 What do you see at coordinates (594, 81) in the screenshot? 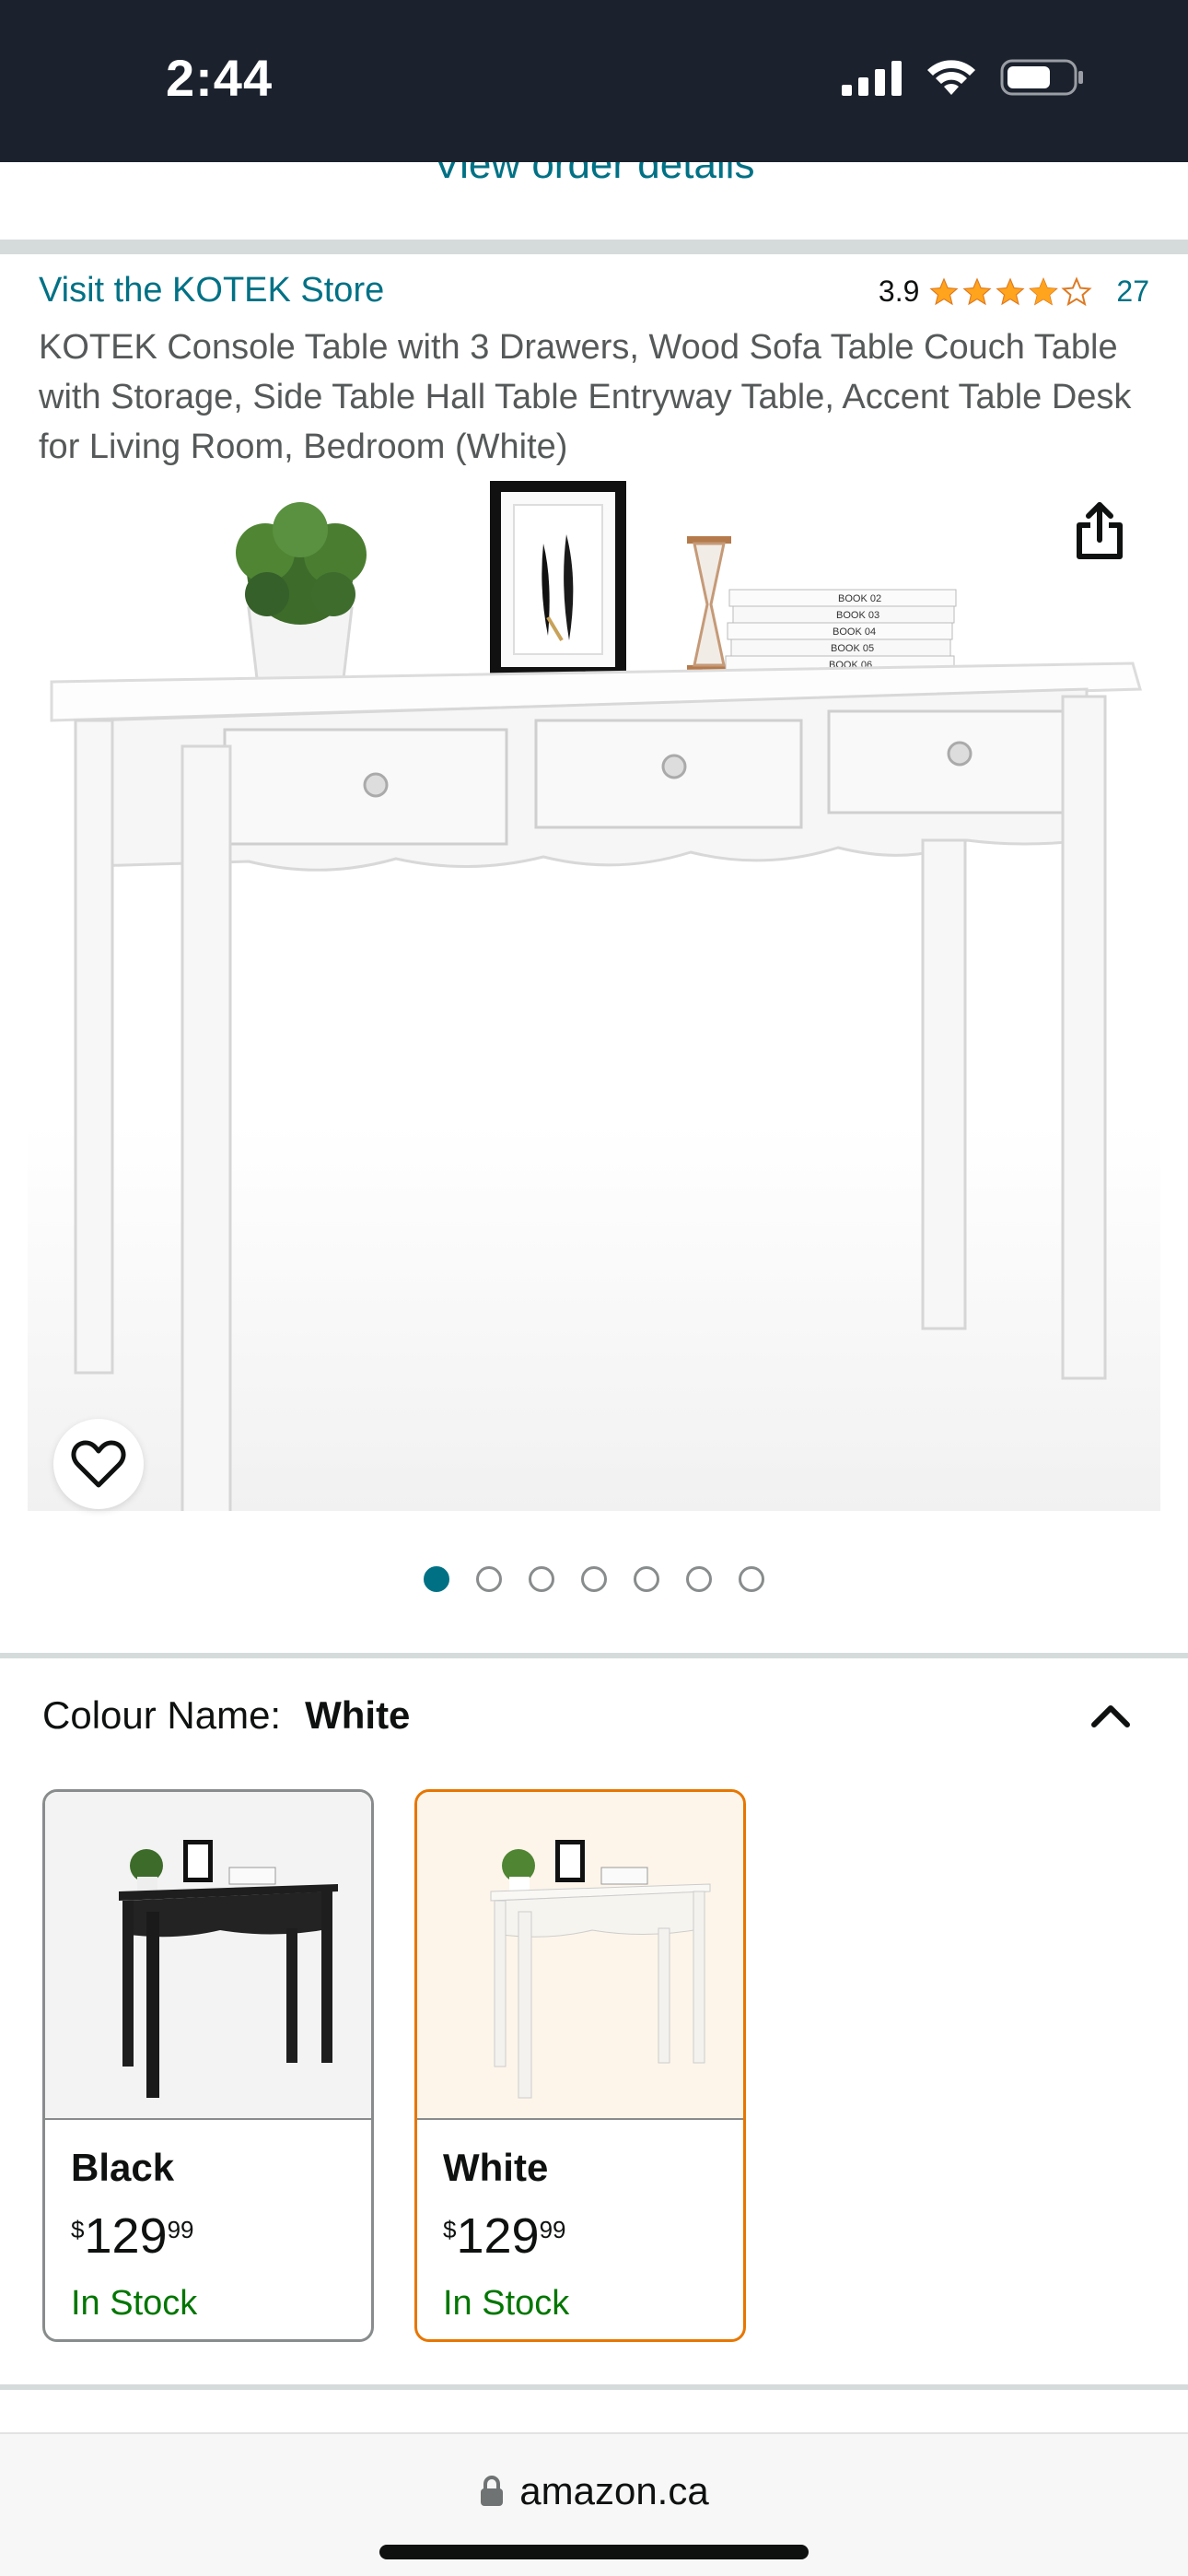
I see `status-bar: 2:44` at bounding box center [594, 81].